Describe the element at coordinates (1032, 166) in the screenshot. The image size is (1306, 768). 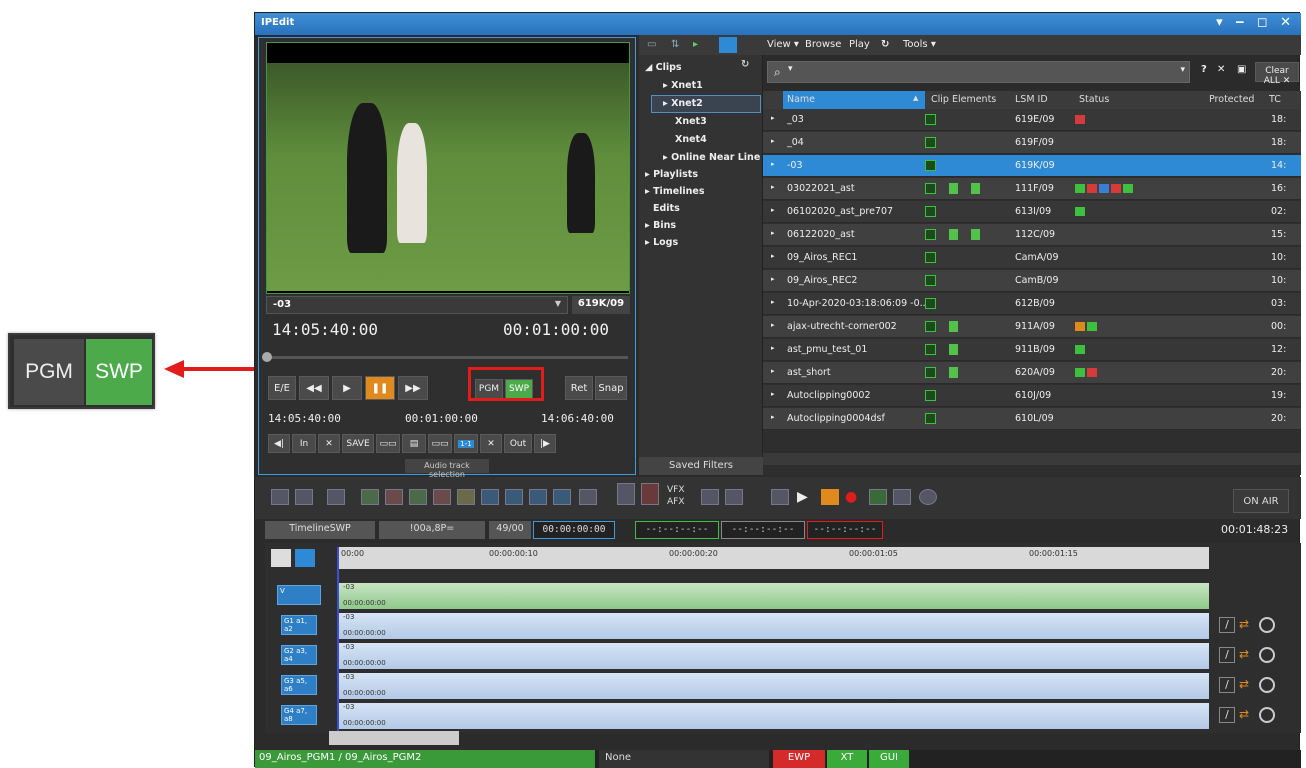
I see `table-row: ▸ -03 619K/09 14:` at that location.